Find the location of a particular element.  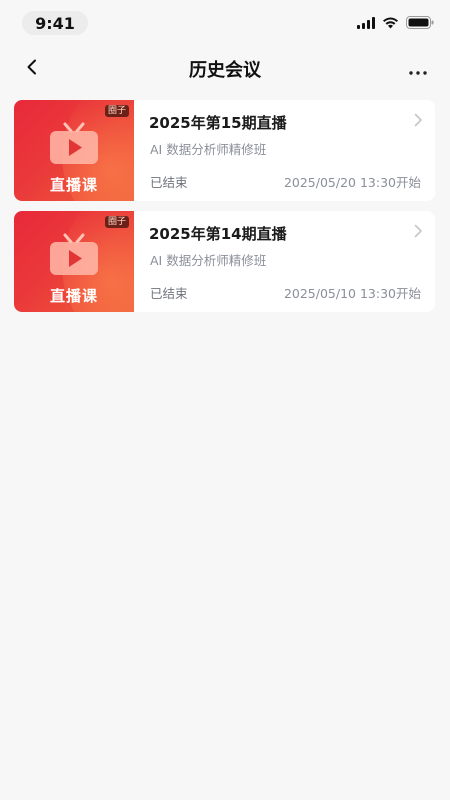

status-icons is located at coordinates (395, 23).